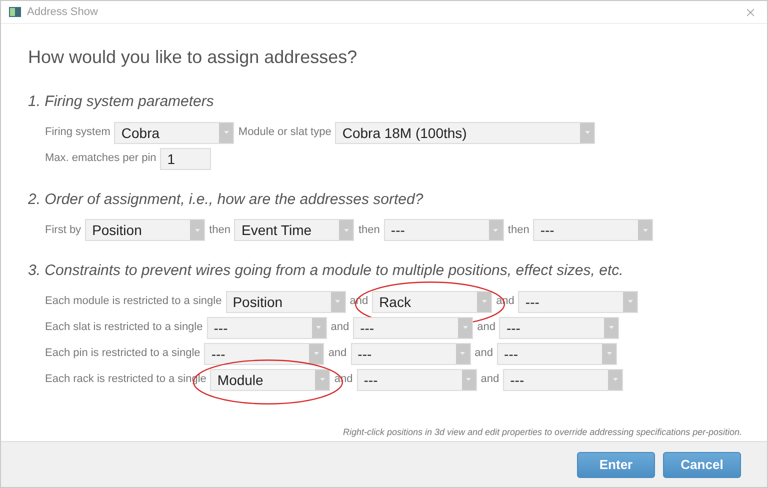 This screenshot has height=488, width=768. Describe the element at coordinates (77, 132) in the screenshot. I see `field-label: Firing system` at that location.